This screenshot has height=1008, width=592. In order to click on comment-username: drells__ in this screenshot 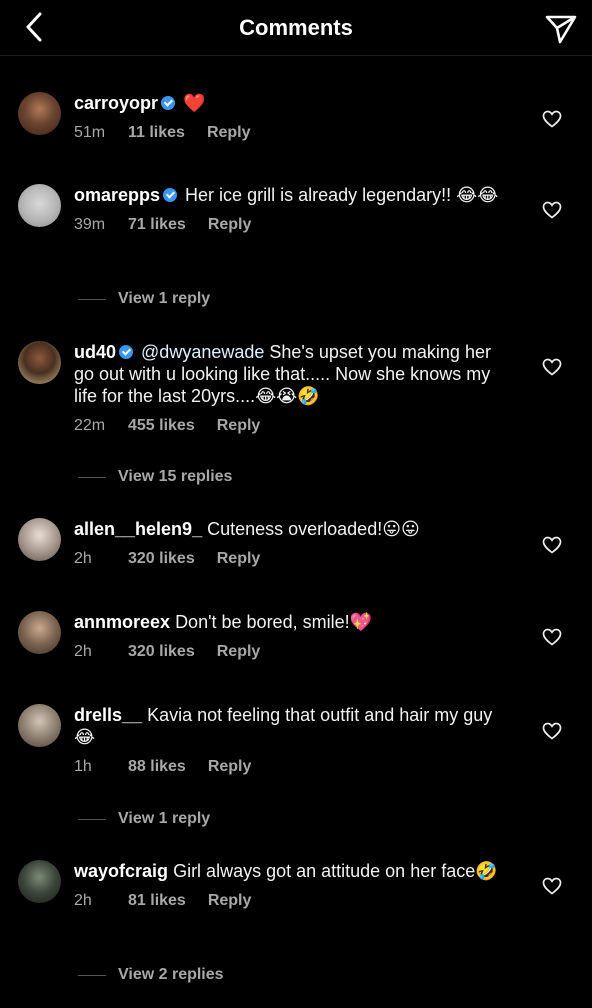, I will do `click(108, 715)`.